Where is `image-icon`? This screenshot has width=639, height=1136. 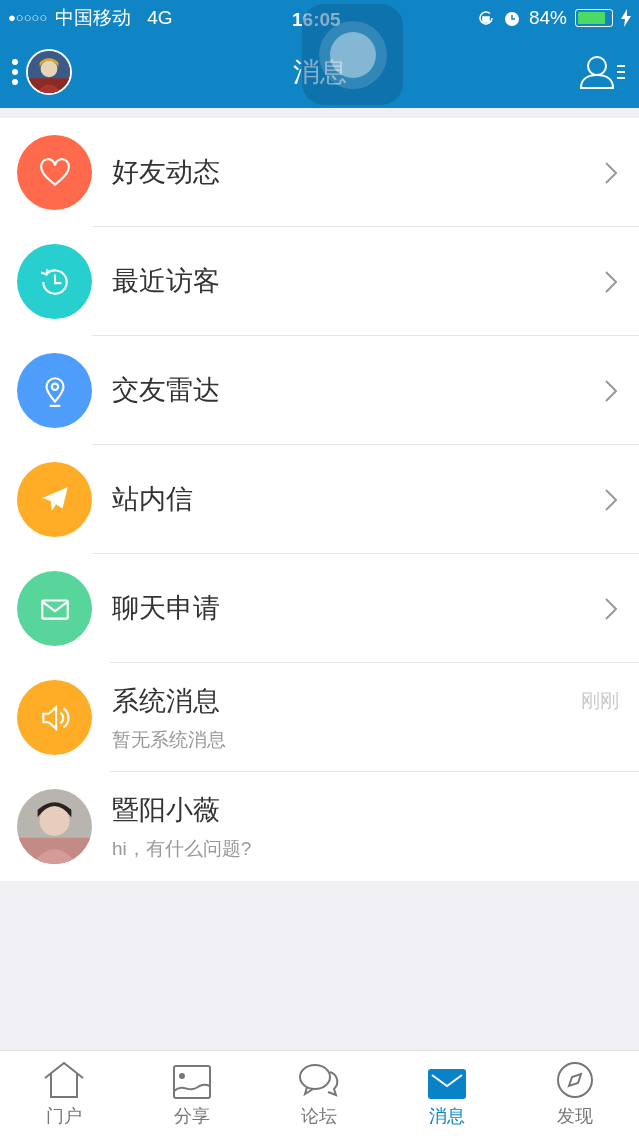 image-icon is located at coordinates (191, 1082).